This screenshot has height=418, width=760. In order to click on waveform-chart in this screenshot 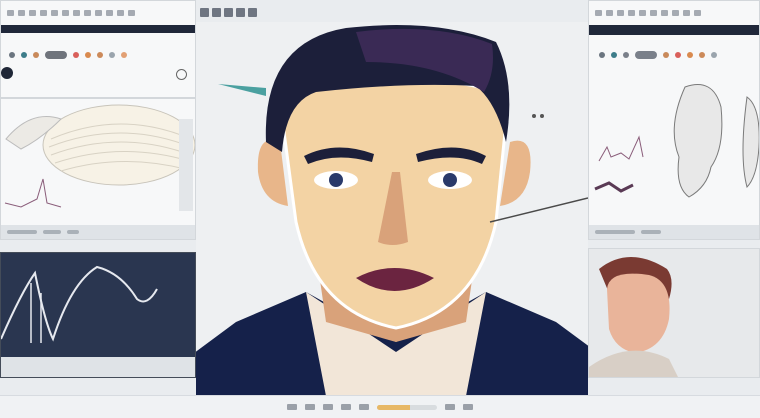, I will do `click(98, 315)`.